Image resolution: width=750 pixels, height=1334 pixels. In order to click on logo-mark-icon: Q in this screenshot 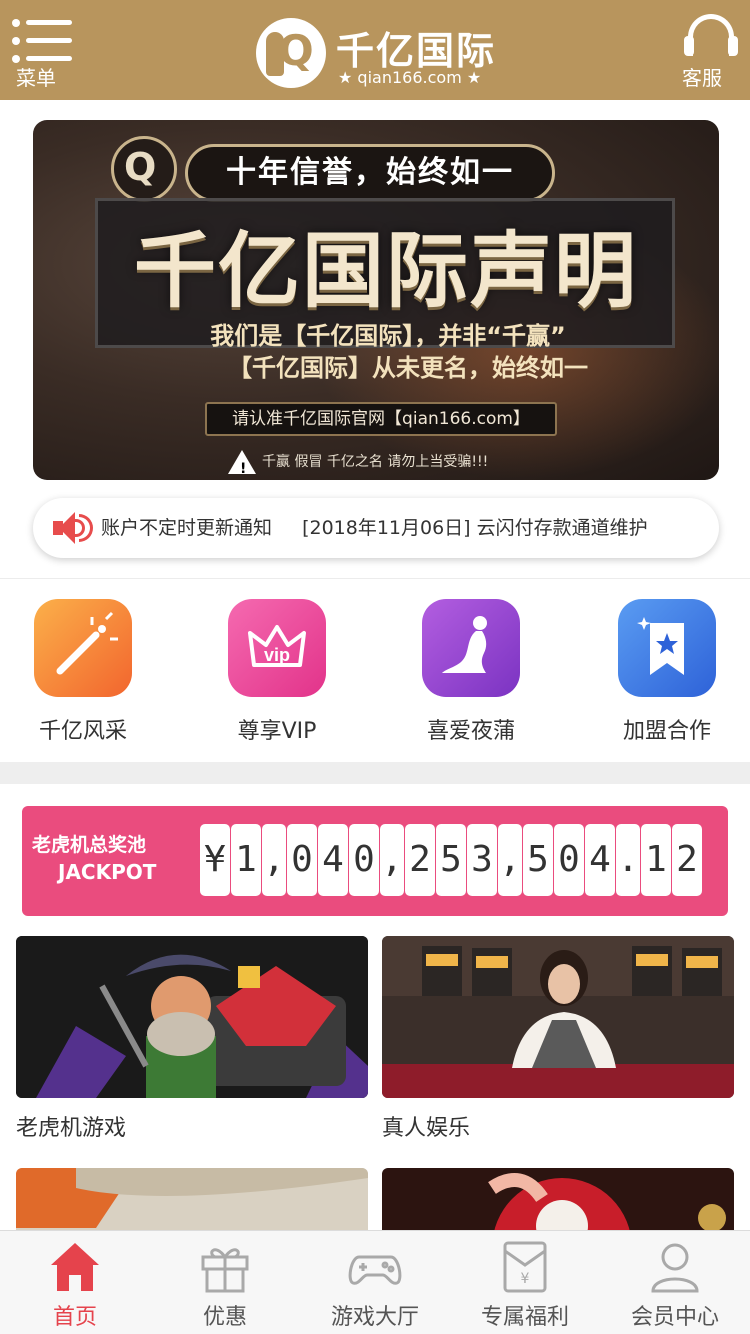, I will do `click(291, 53)`.